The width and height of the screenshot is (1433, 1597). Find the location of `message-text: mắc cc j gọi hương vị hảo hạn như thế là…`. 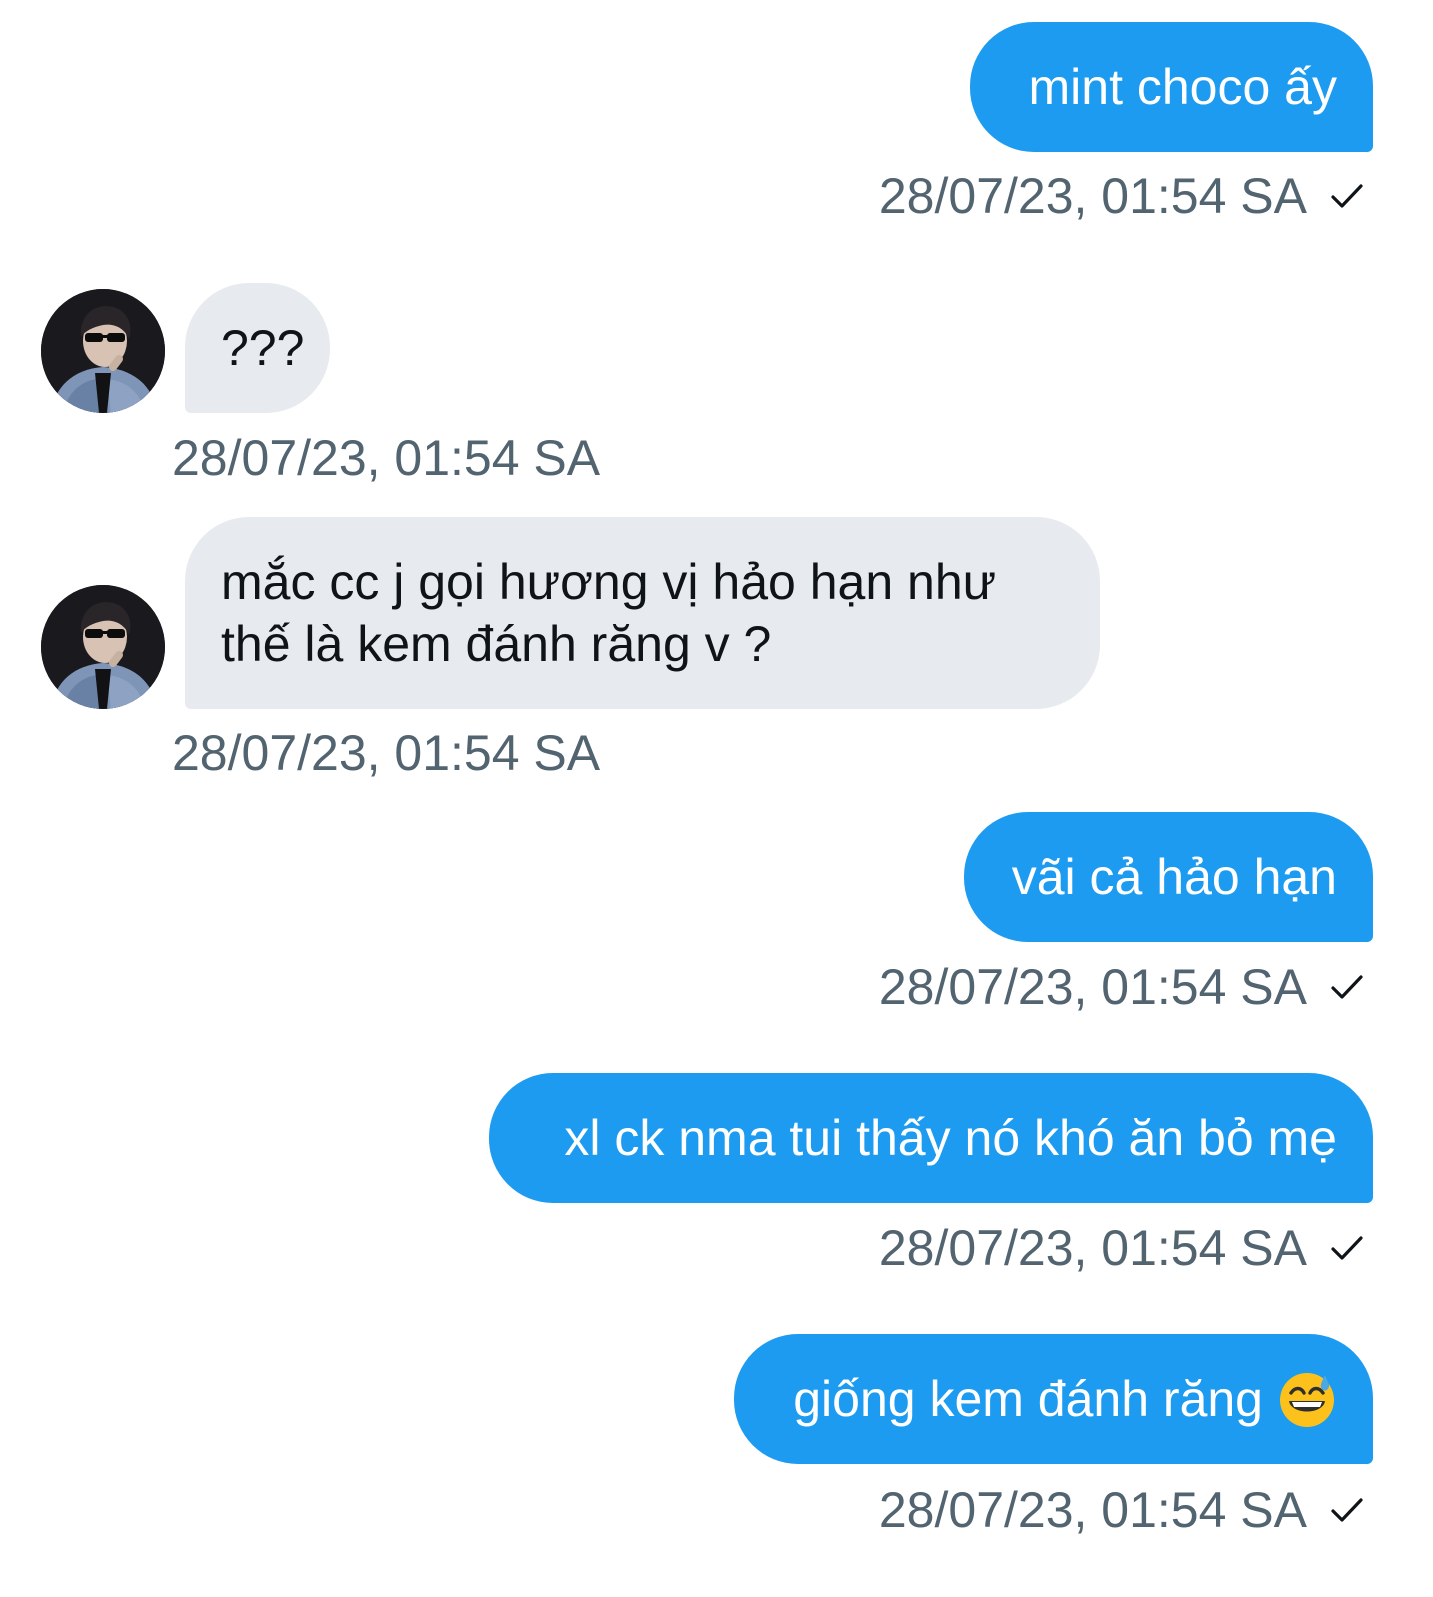

message-text: mắc cc j gọi hương vị hảo hạn như thế là… is located at coordinates (609, 613).